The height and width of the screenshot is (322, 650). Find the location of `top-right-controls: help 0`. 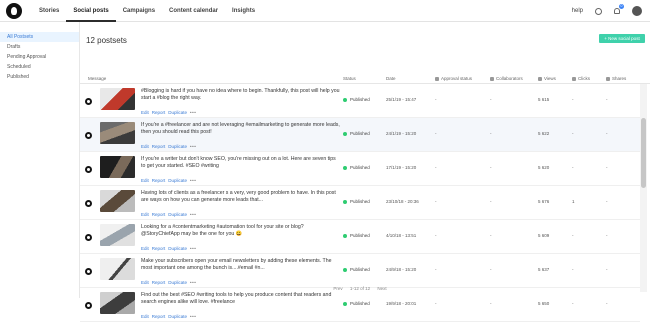

top-right-controls: help 0 is located at coordinates (607, 11).